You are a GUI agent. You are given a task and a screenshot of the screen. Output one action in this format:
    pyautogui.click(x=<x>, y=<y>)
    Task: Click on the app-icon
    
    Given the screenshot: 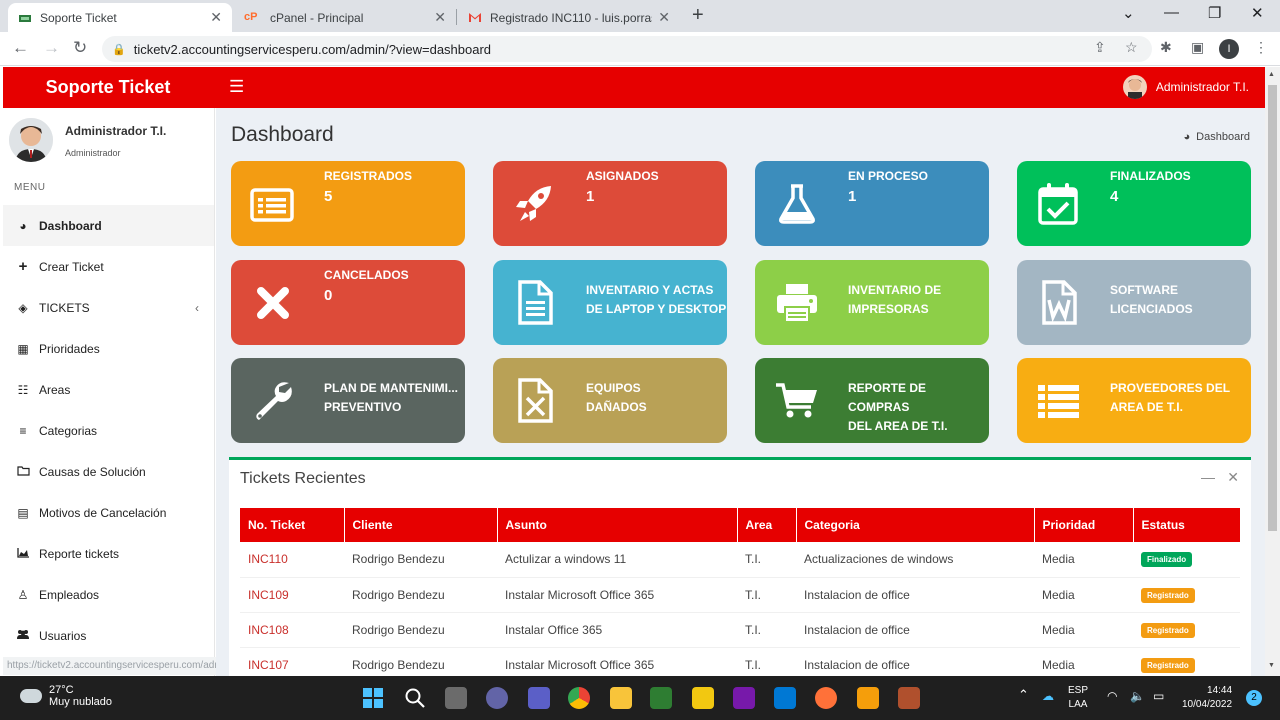 What is the action you would take?
    pyautogui.click(x=909, y=698)
    